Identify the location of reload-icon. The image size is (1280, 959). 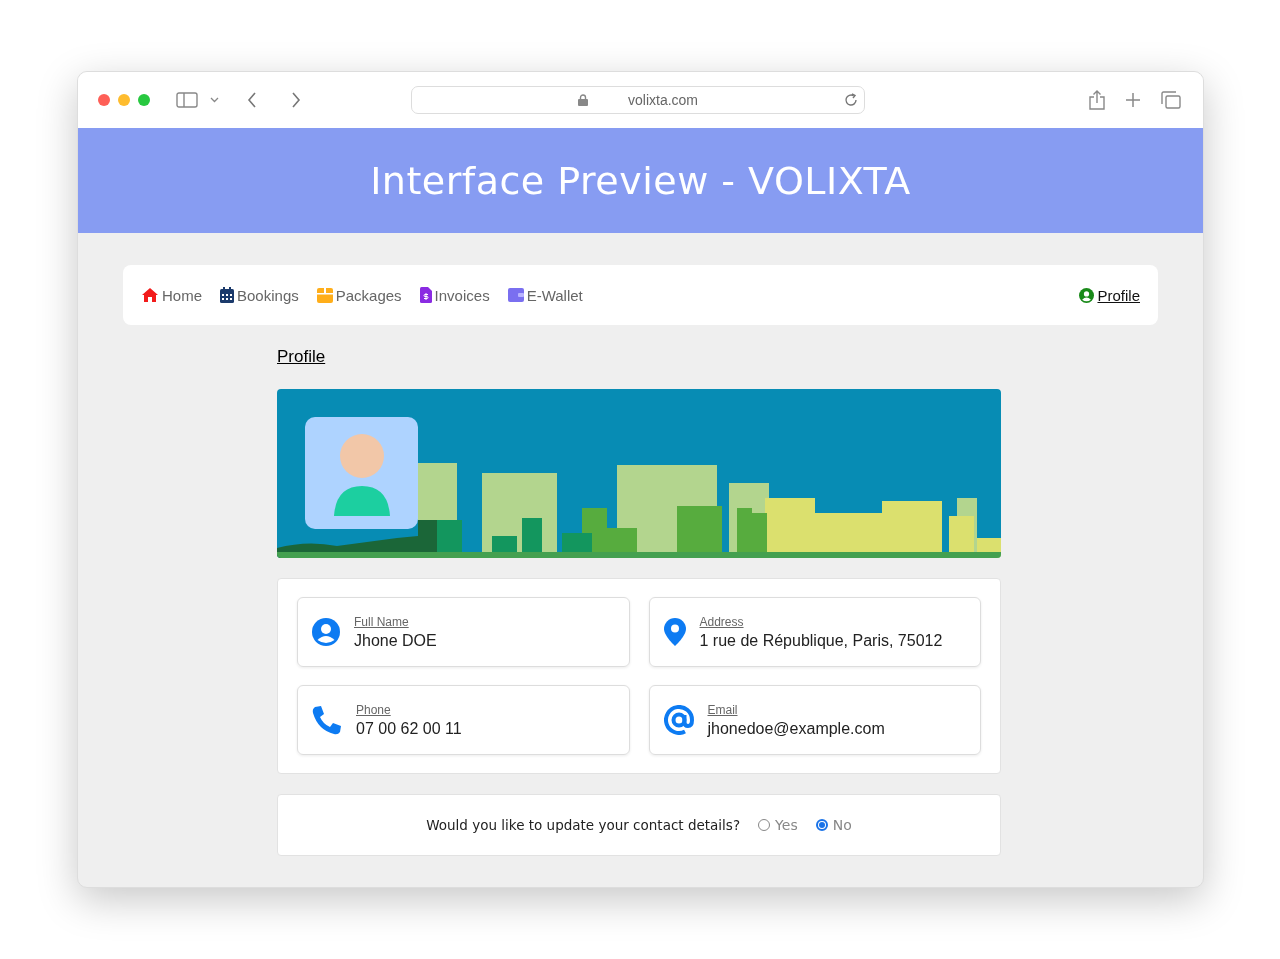
(851, 100).